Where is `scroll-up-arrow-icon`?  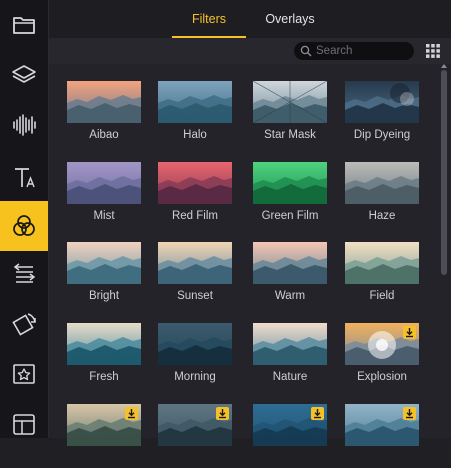
scroll-up-arrow-icon is located at coordinates (444, 66).